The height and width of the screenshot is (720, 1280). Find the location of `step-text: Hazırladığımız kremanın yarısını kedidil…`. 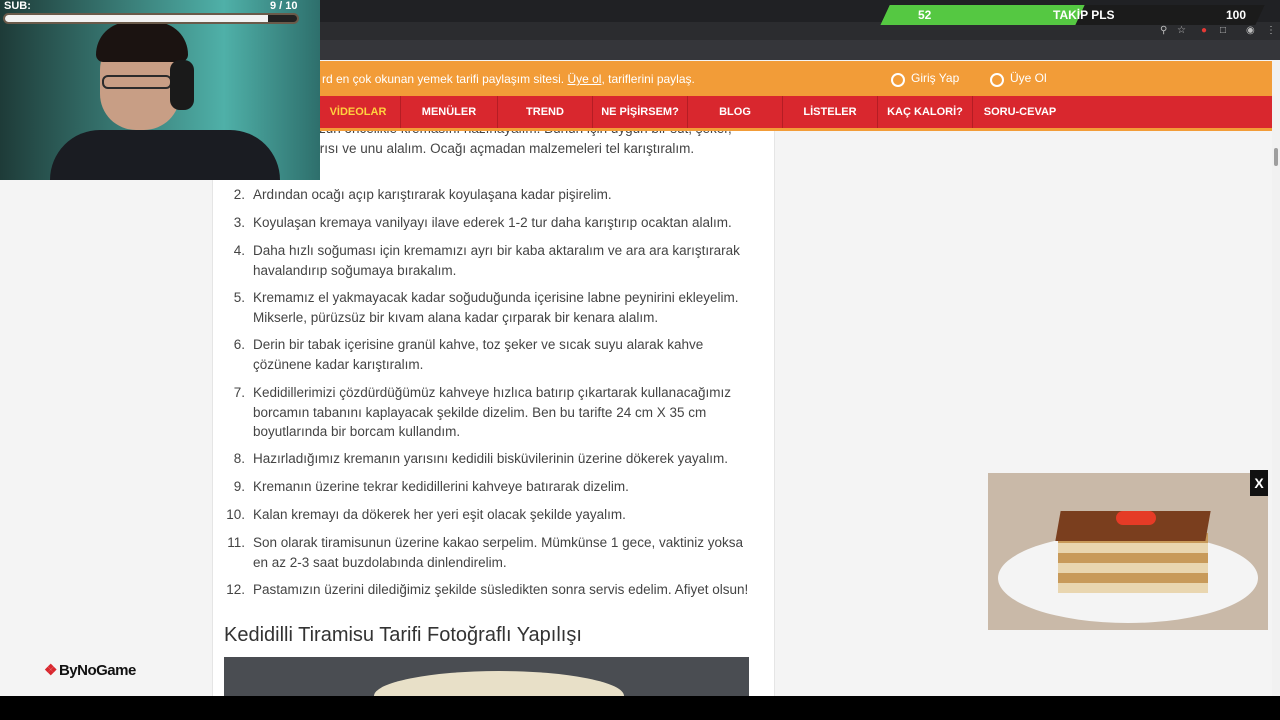

step-text: Hazırladığımız kremanın yarısını kedidil… is located at coordinates (490, 458).